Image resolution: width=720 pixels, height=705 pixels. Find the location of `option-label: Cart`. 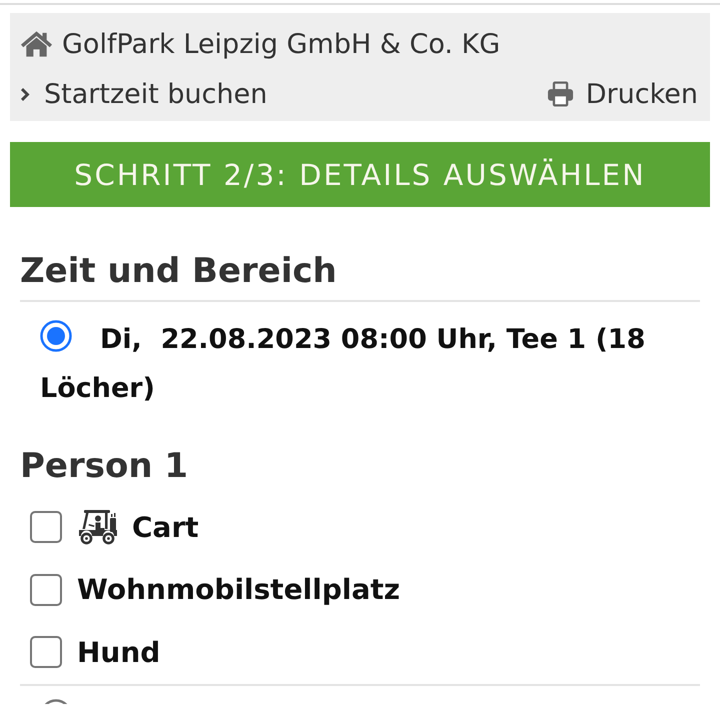

option-label: Cart is located at coordinates (165, 527).